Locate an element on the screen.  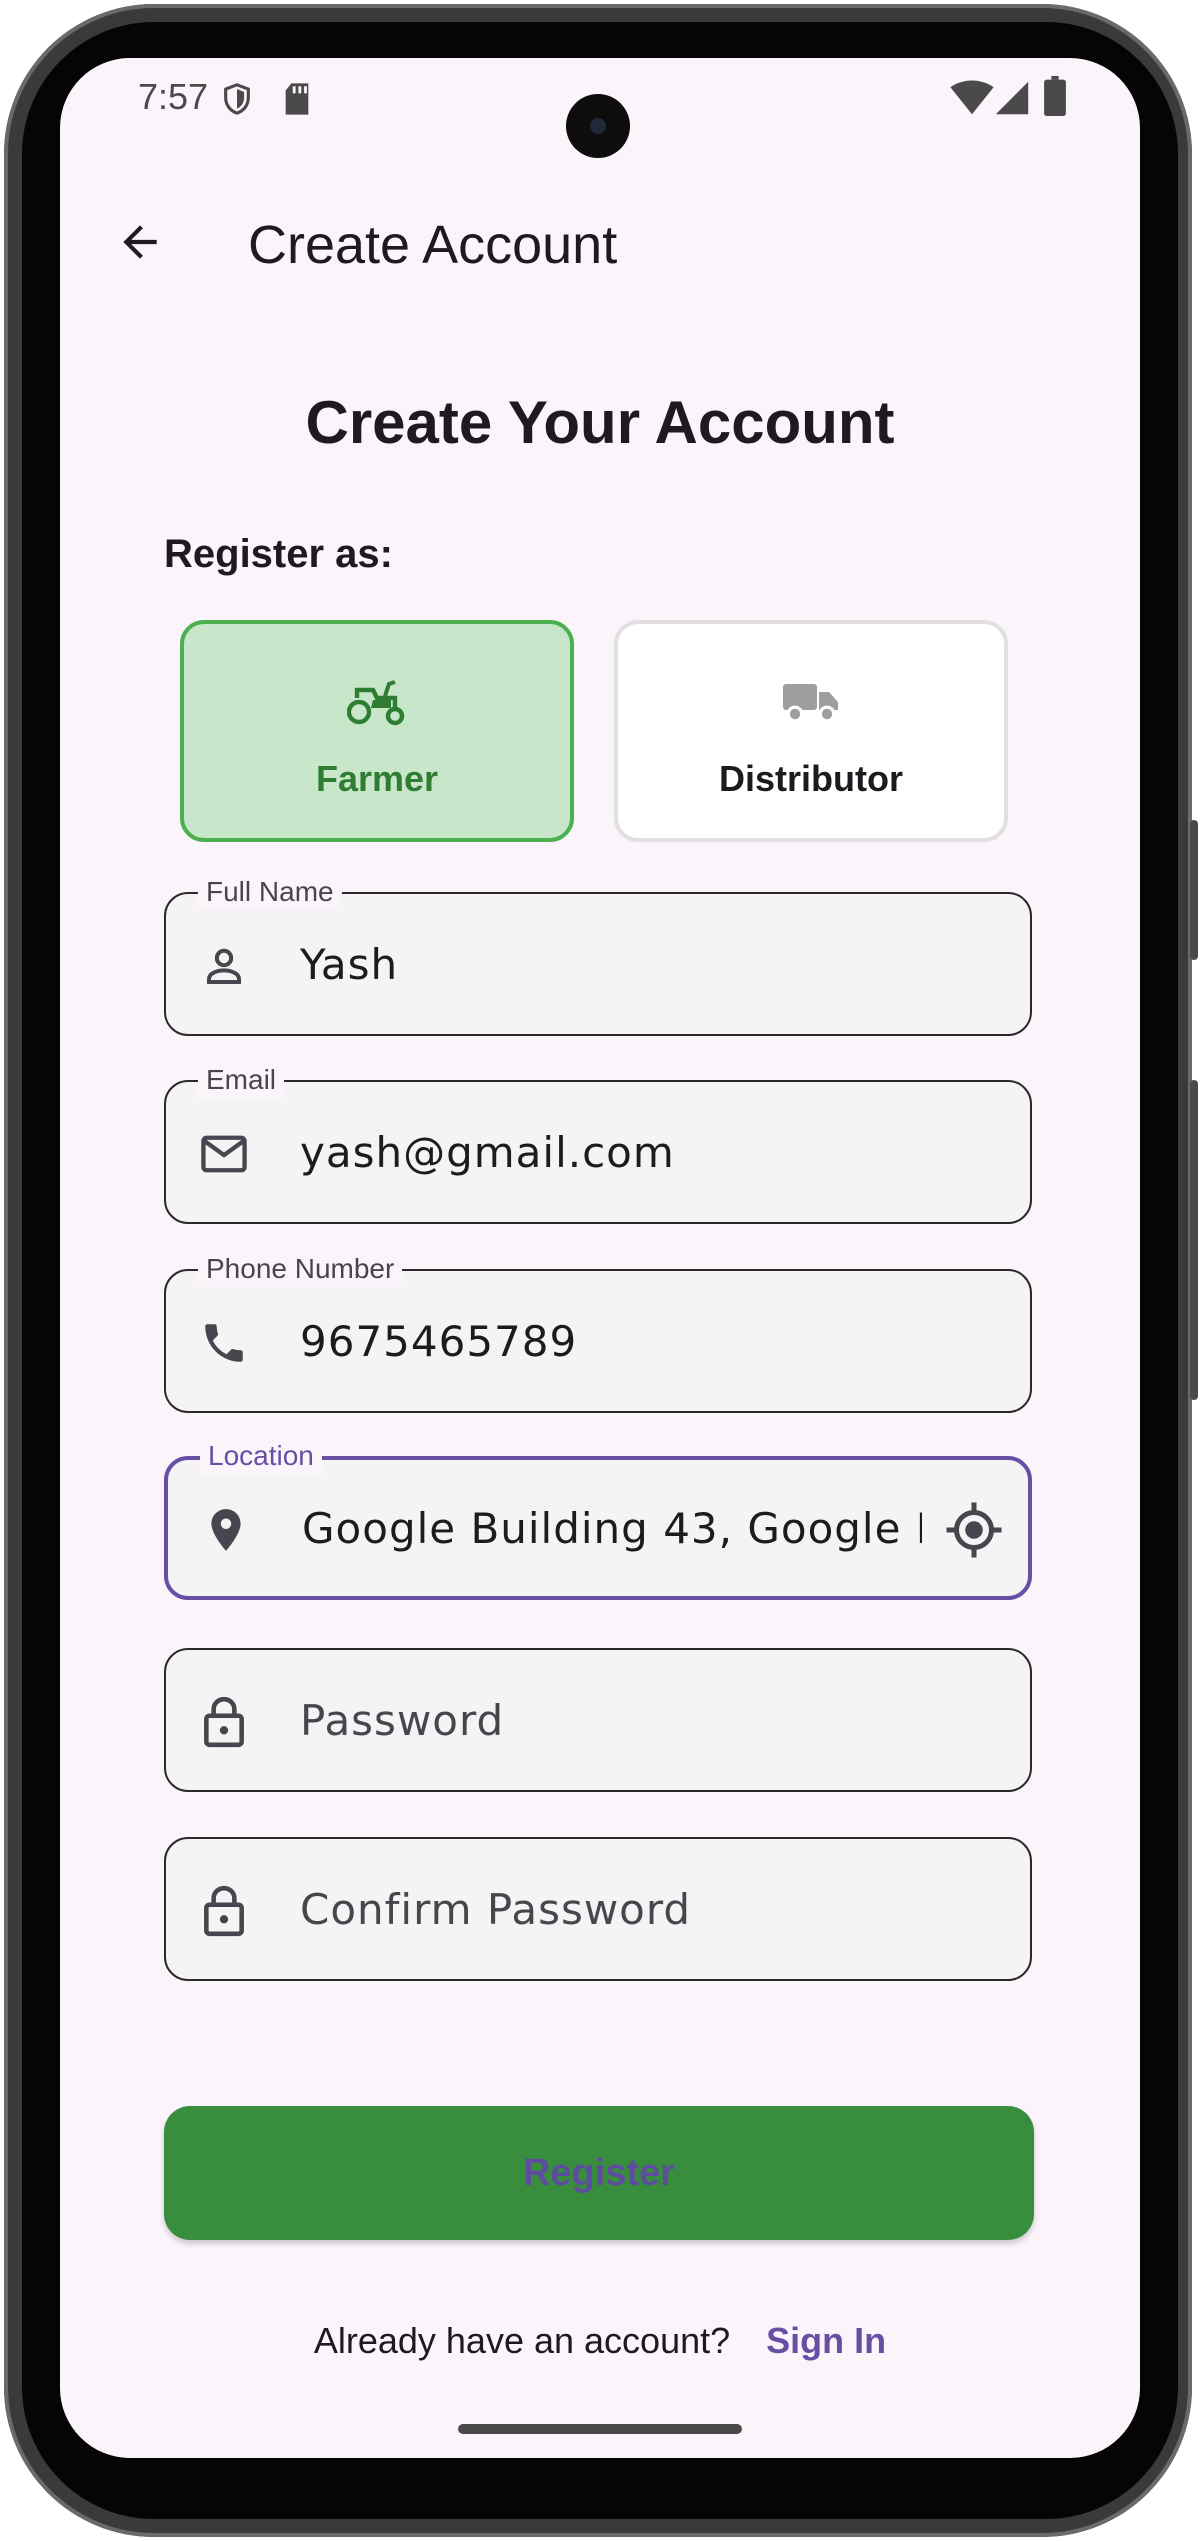
wifi-icon is located at coordinates (972, 100).